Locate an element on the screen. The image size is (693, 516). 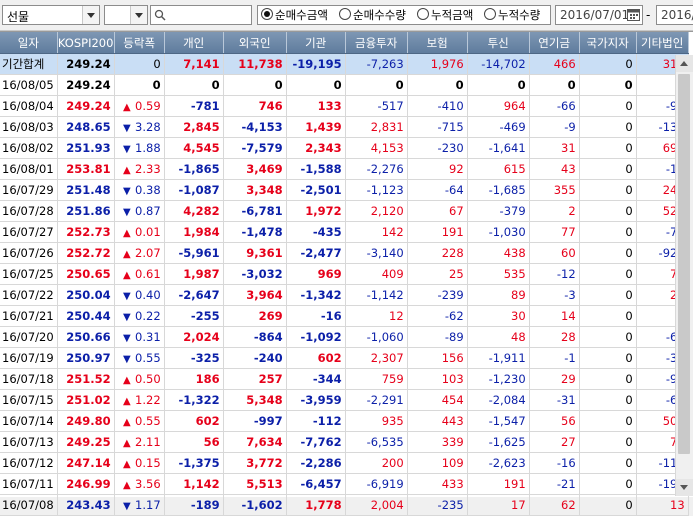
market-select: 선물 is located at coordinates (51, 15).